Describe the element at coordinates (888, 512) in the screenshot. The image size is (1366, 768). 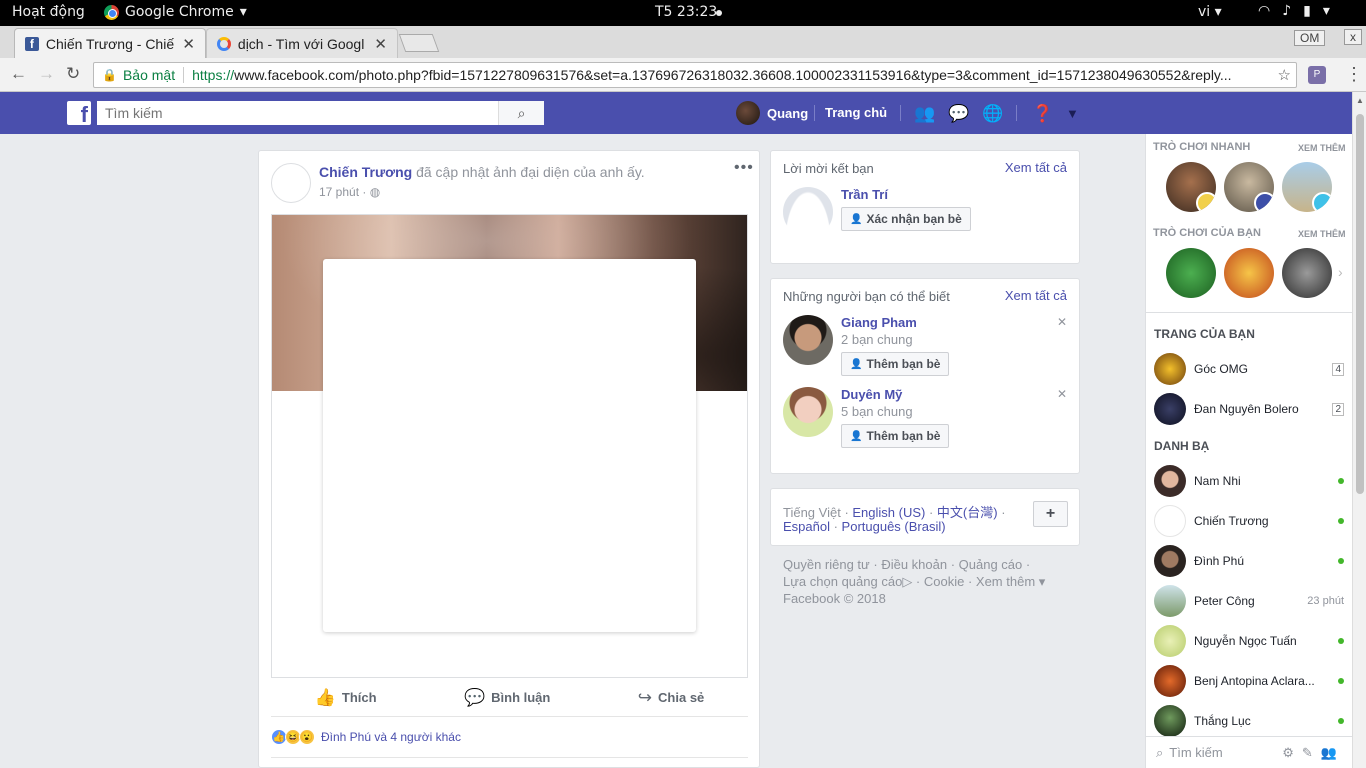
I see `language-link: English (US)` at that location.